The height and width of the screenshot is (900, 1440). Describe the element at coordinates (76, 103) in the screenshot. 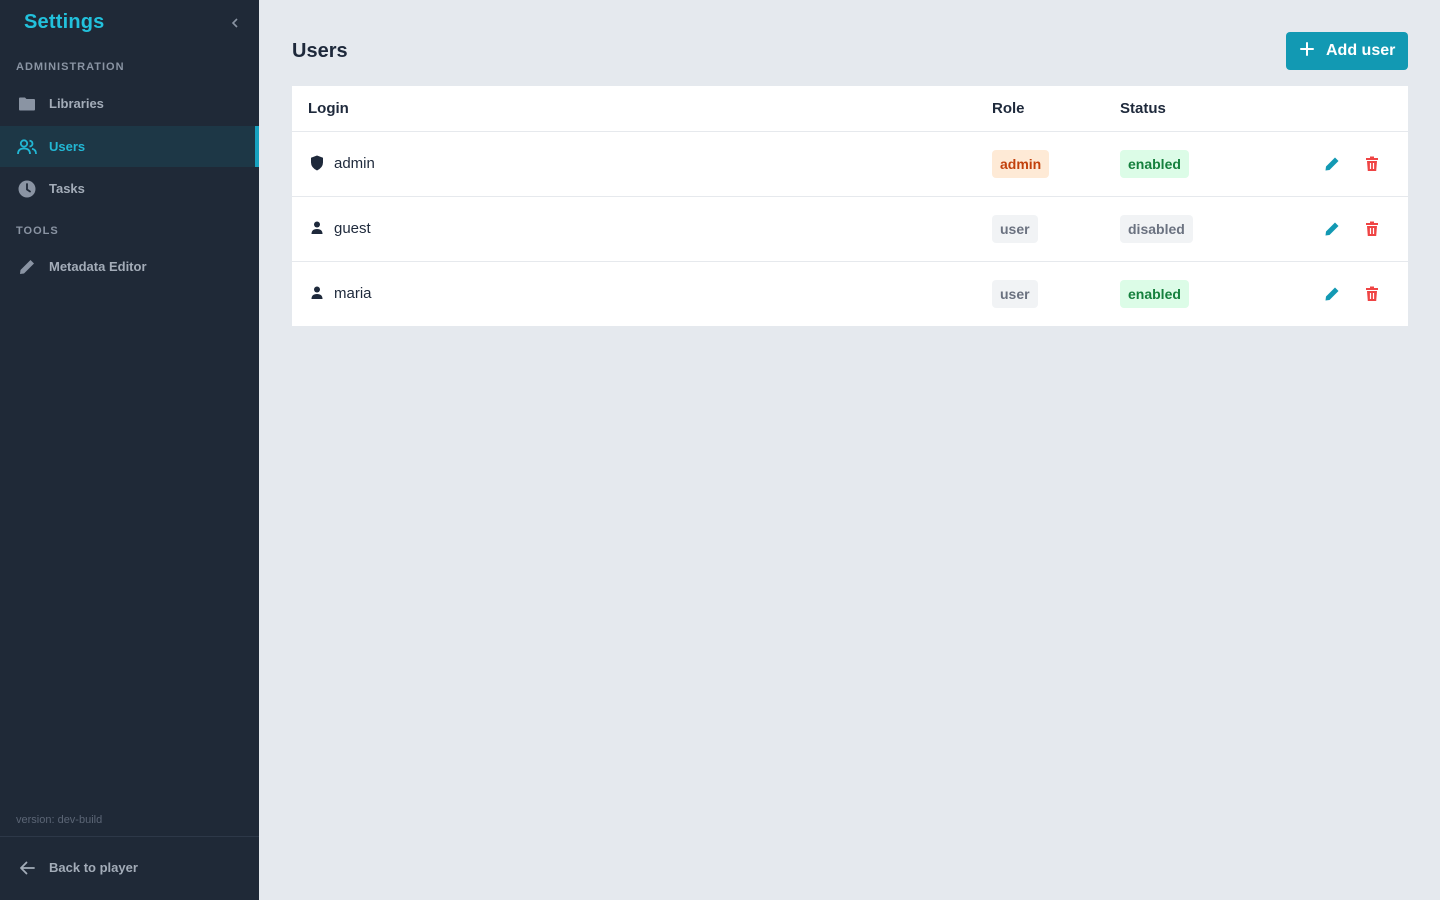

I see `sidebar-item-label: Libraries` at that location.